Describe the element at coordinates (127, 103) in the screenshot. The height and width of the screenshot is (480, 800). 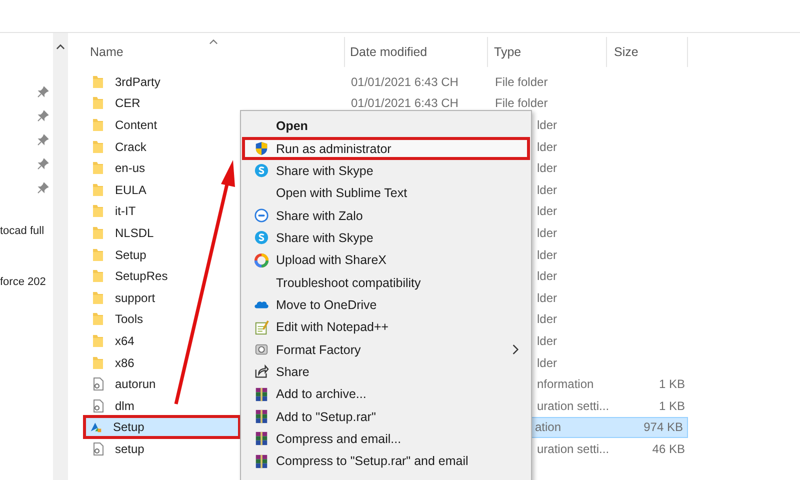
I see `file-name: CER` at that location.